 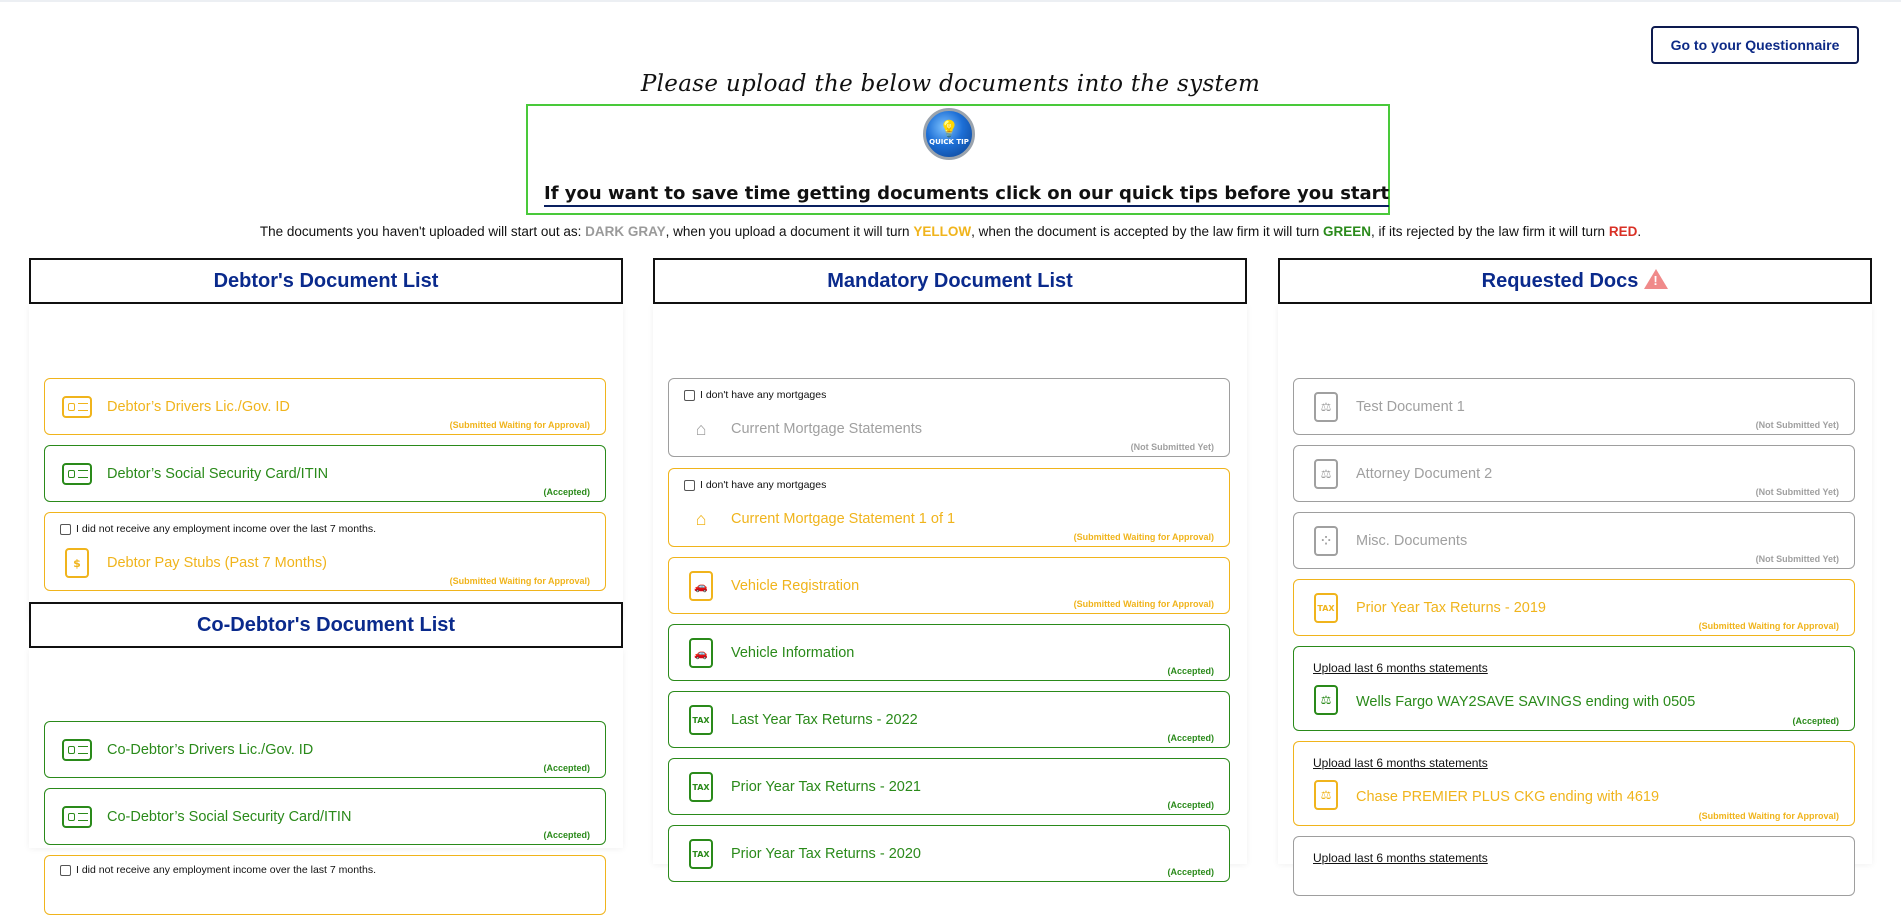 What do you see at coordinates (1508, 797) in the screenshot?
I see `doc-title: Chase PREMIER PLUS CKG ending with 4619` at bounding box center [1508, 797].